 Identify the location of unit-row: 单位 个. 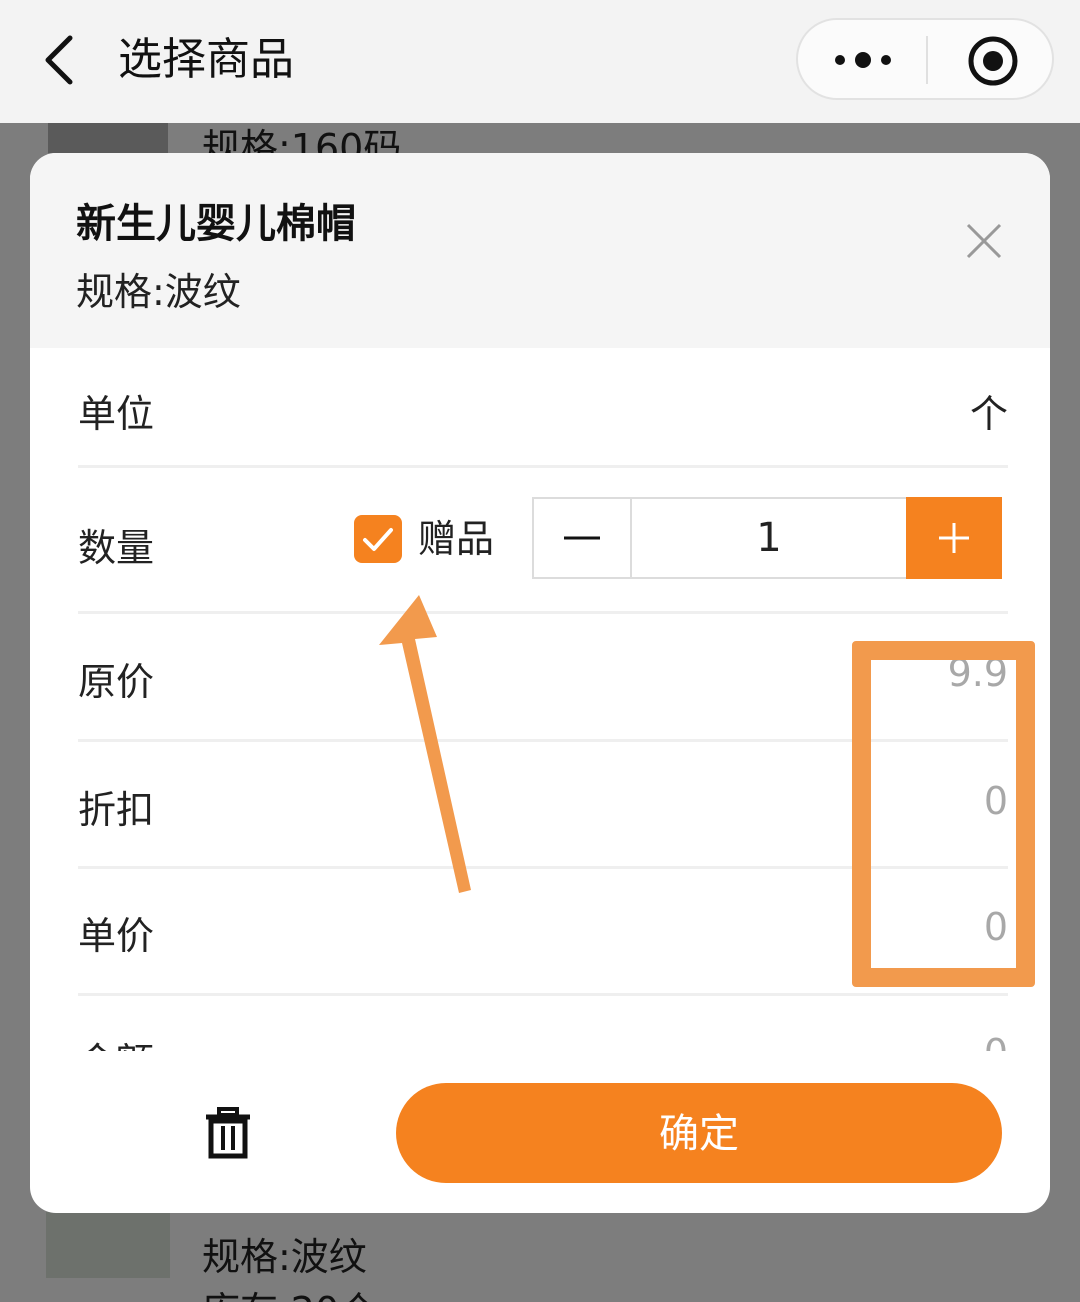
(543, 409).